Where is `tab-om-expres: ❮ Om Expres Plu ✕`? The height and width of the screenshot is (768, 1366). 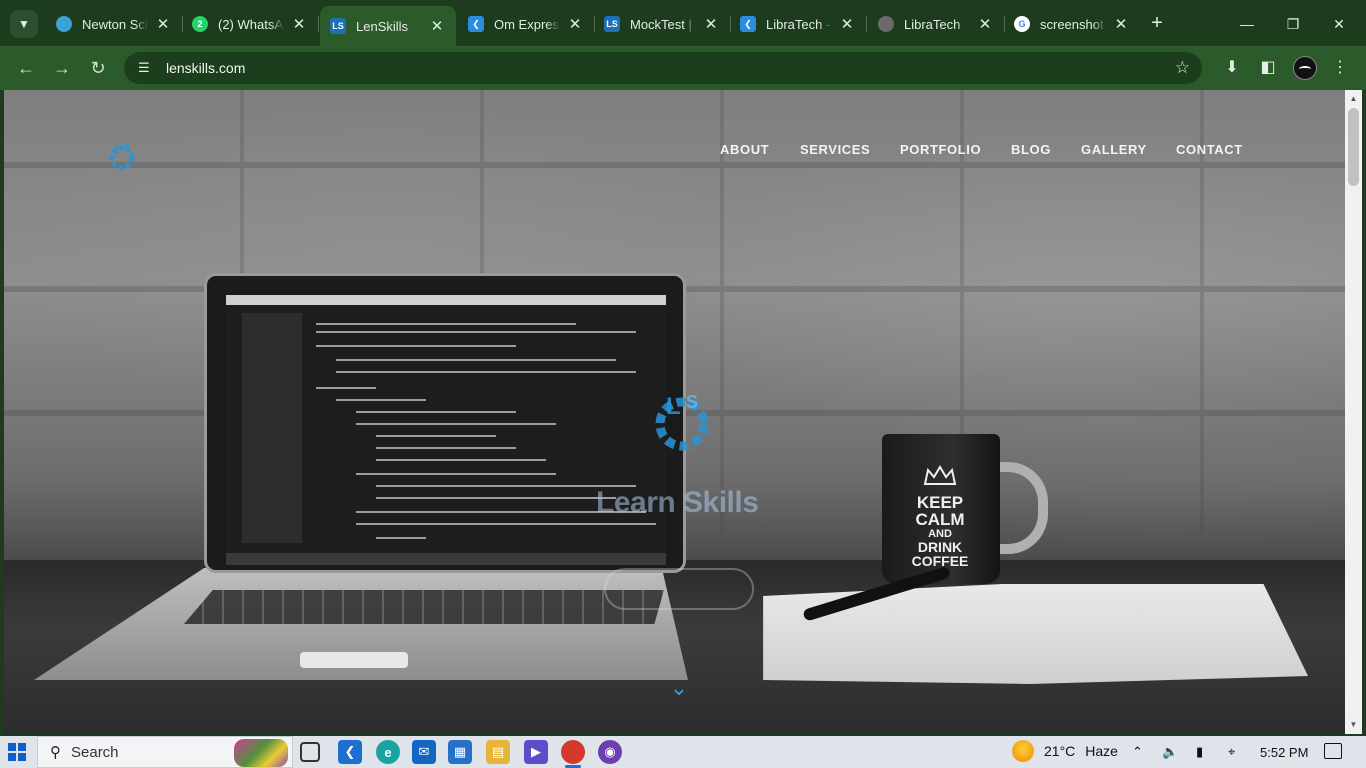
tab-om-expres: ❮ Om Expres Plu ✕ is located at coordinates (526, 24).